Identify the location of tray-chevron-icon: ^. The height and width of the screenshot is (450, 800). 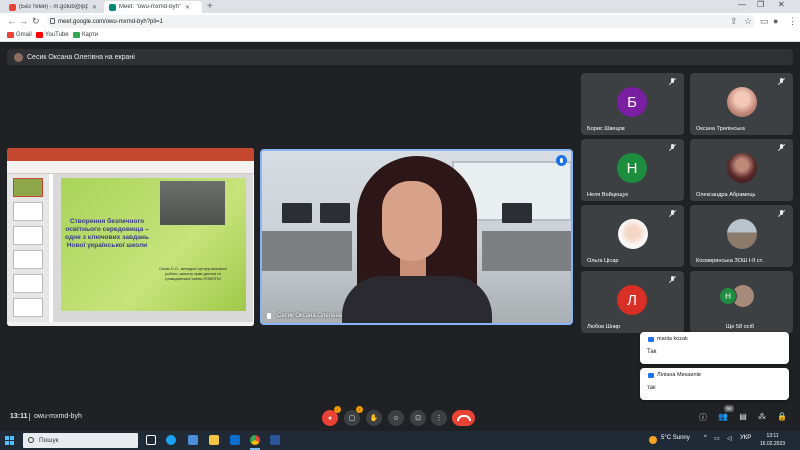
(705, 438).